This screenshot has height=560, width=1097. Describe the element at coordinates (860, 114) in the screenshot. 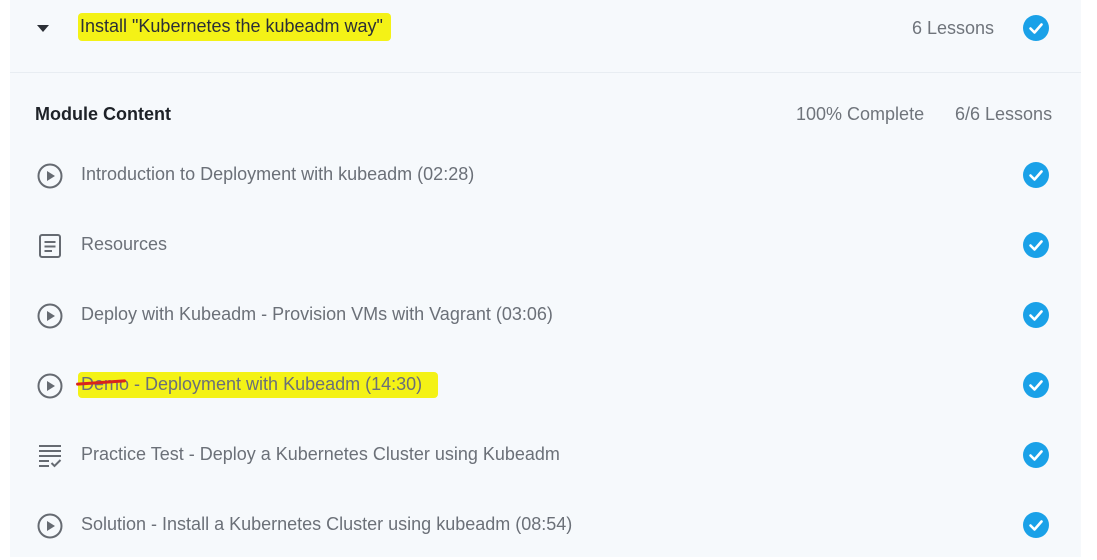

I see `percent-complete: 100% Complete` at that location.